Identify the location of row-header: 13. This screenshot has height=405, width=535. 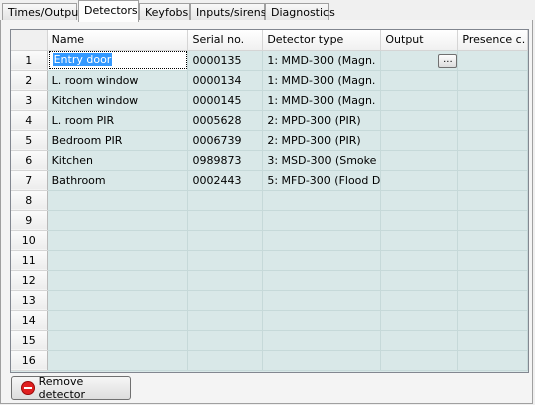
(29, 300).